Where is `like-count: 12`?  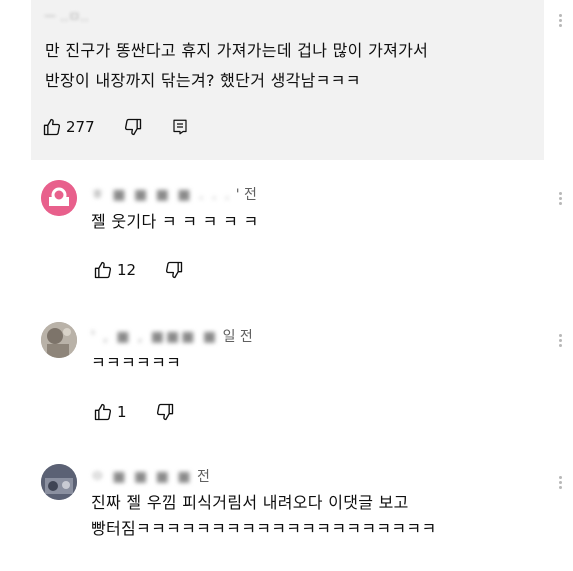
like-count: 12 is located at coordinates (127, 270).